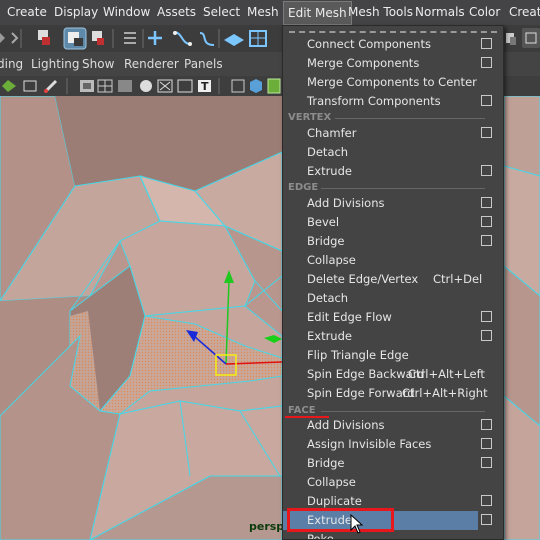  Describe the element at coordinates (238, 86) in the screenshot. I see `bounding-box-icon` at that location.